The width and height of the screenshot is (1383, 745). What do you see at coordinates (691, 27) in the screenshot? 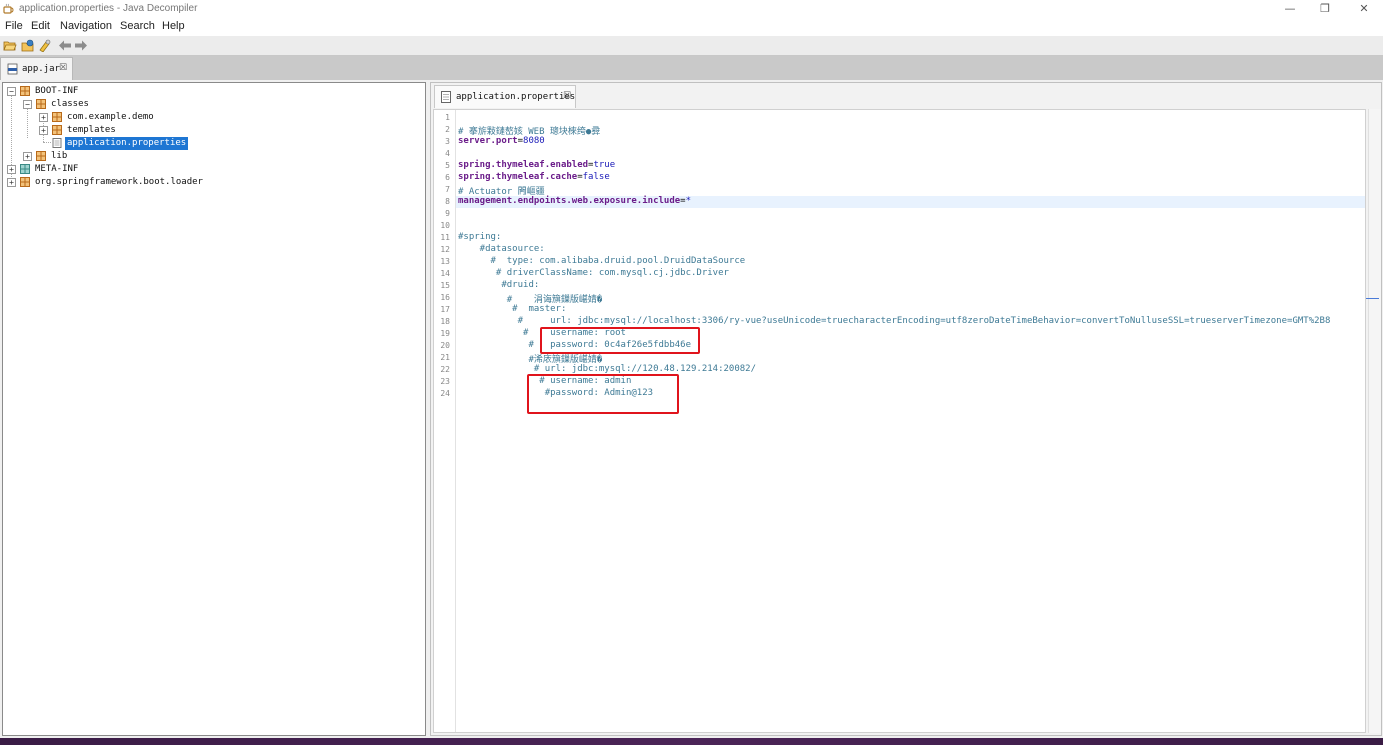
I see `menu-bar: File Edit Navigation Search Help` at bounding box center [691, 27].